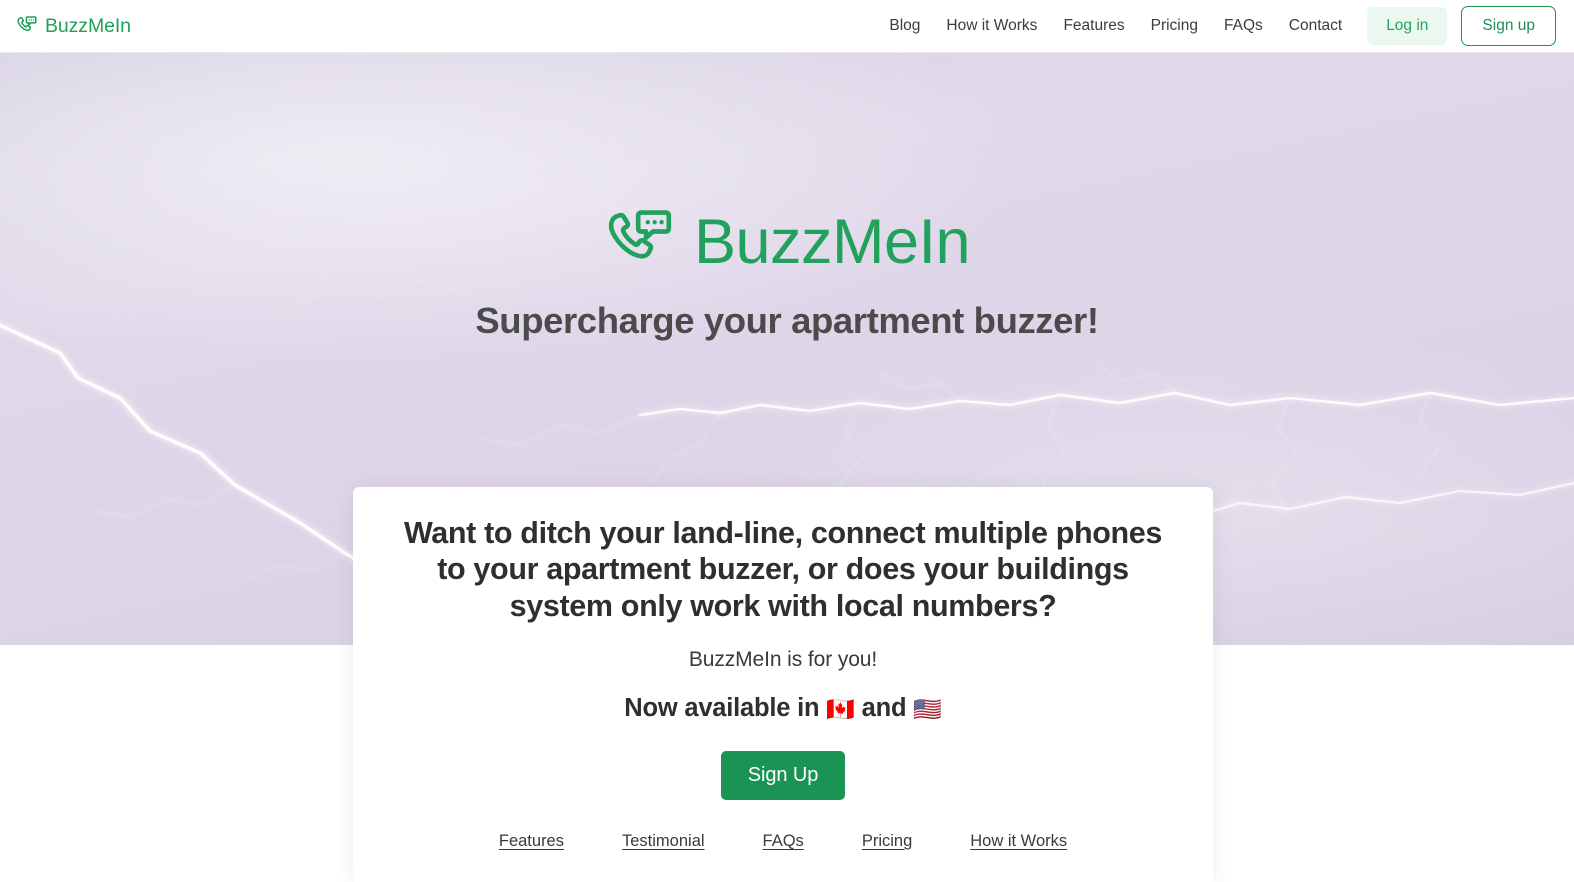 The width and height of the screenshot is (1574, 882). I want to click on availability-text: Now available in, so click(722, 707).